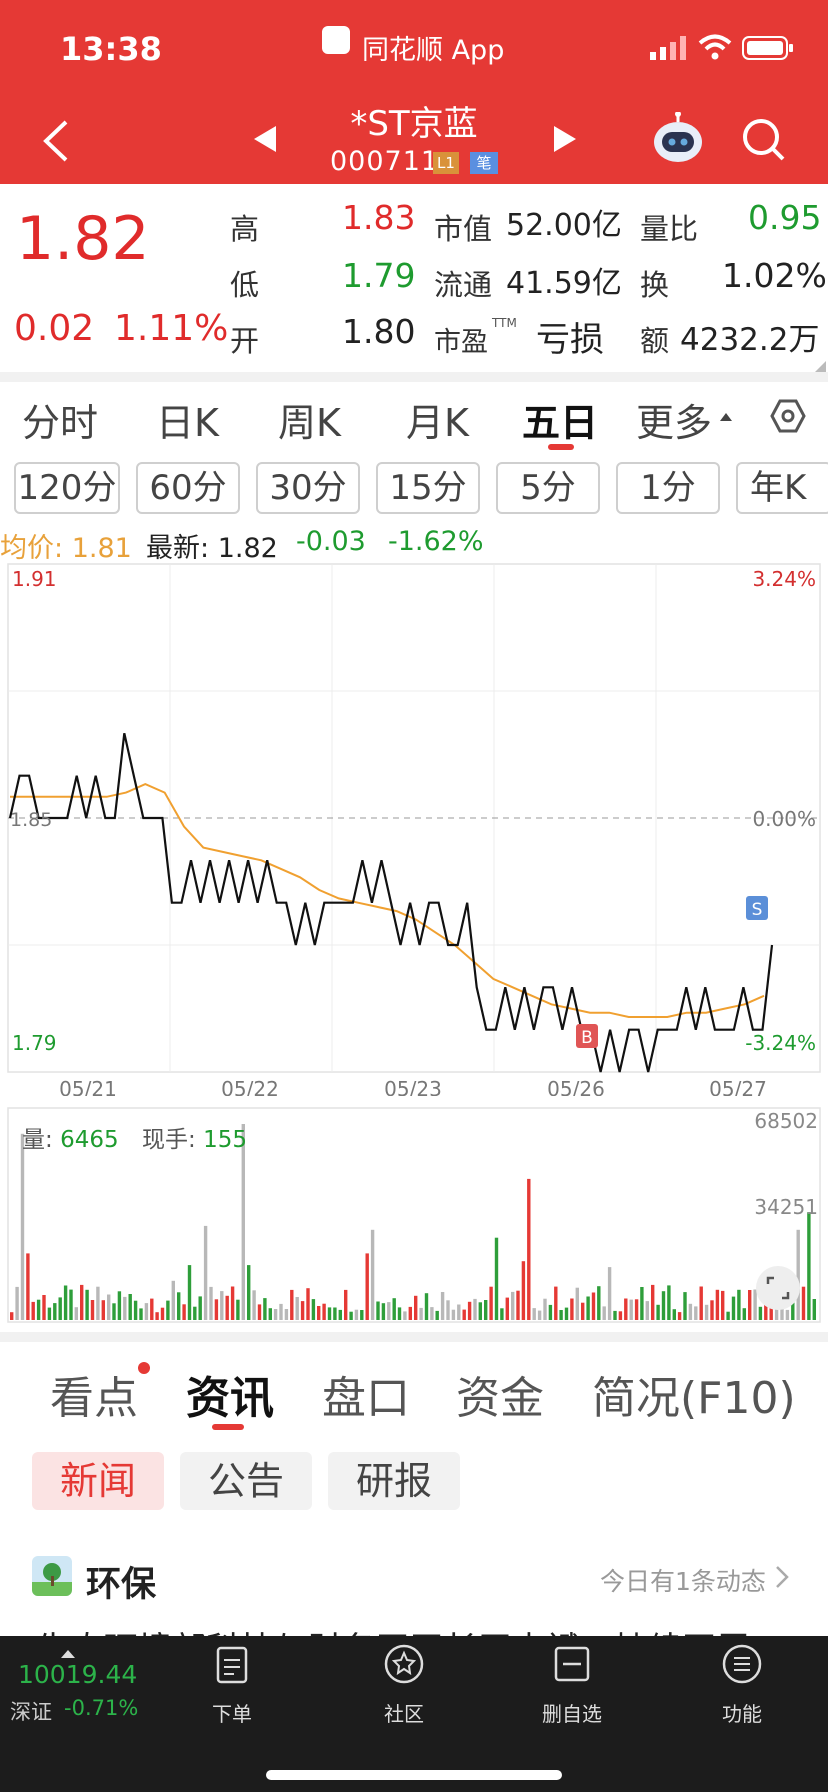 This screenshot has width=828, height=1792. What do you see at coordinates (121, 1581) in the screenshot?
I see `news-topic-title: 环保` at bounding box center [121, 1581].